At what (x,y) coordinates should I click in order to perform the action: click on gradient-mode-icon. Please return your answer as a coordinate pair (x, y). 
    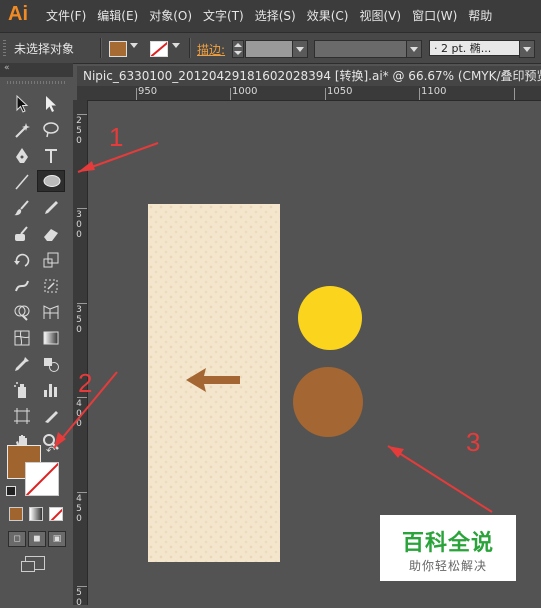
    Looking at the image, I should click on (36, 514).